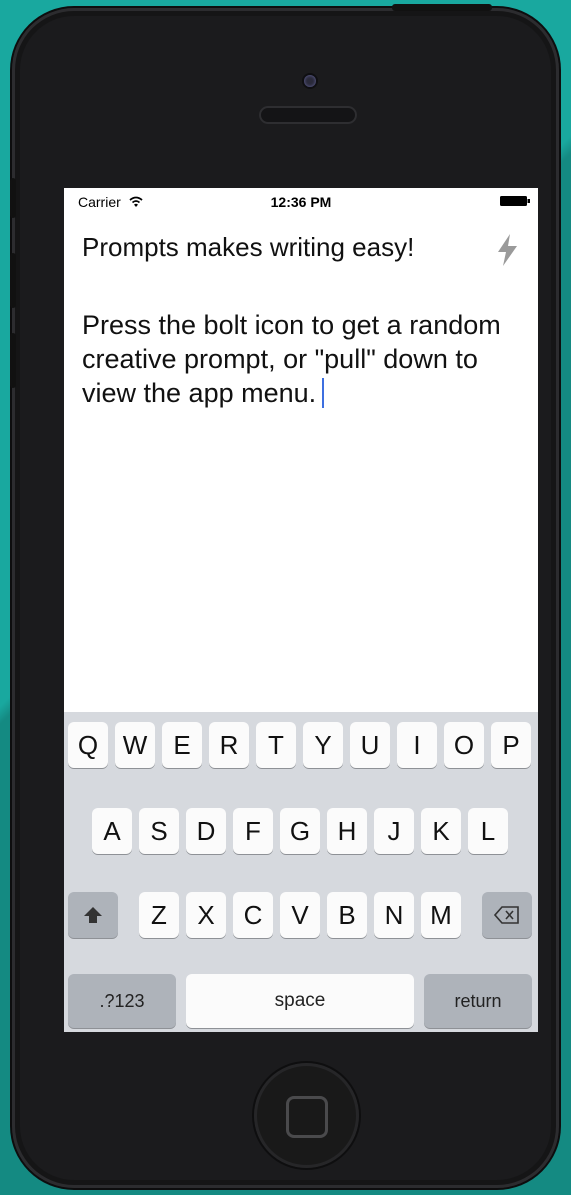 Image resolution: width=571 pixels, height=1195 pixels. Describe the element at coordinates (394, 831) in the screenshot. I see `key-j: J` at that location.